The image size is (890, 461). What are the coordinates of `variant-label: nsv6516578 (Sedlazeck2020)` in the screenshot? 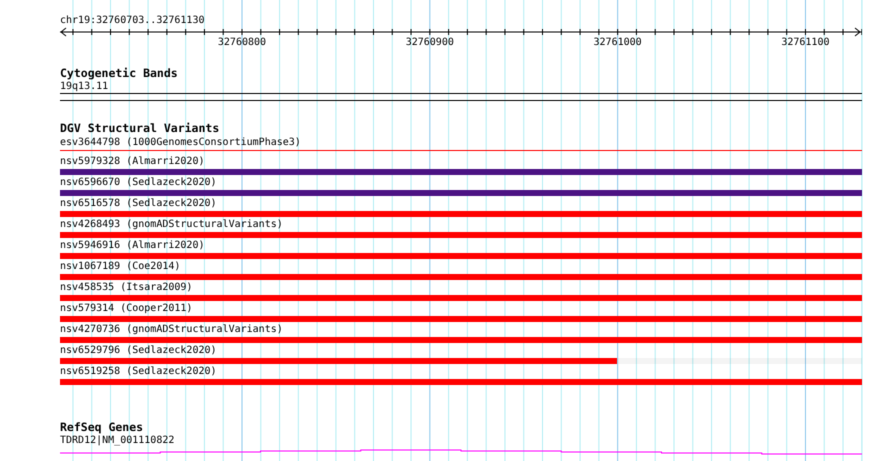 It's located at (138, 204).